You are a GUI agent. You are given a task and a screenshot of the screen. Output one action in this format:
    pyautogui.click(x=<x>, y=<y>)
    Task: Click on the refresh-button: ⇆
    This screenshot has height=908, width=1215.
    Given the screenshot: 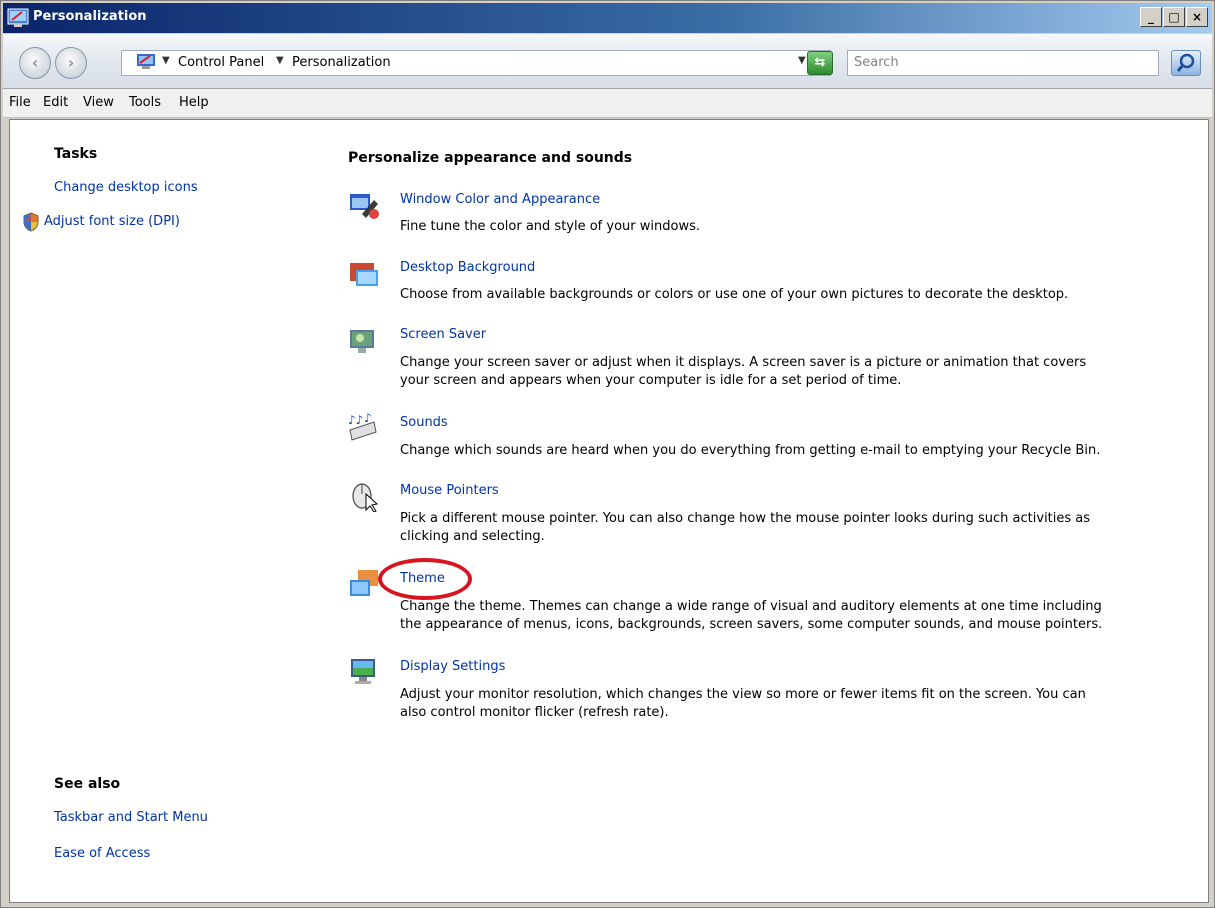 What is the action you would take?
    pyautogui.click(x=820, y=63)
    